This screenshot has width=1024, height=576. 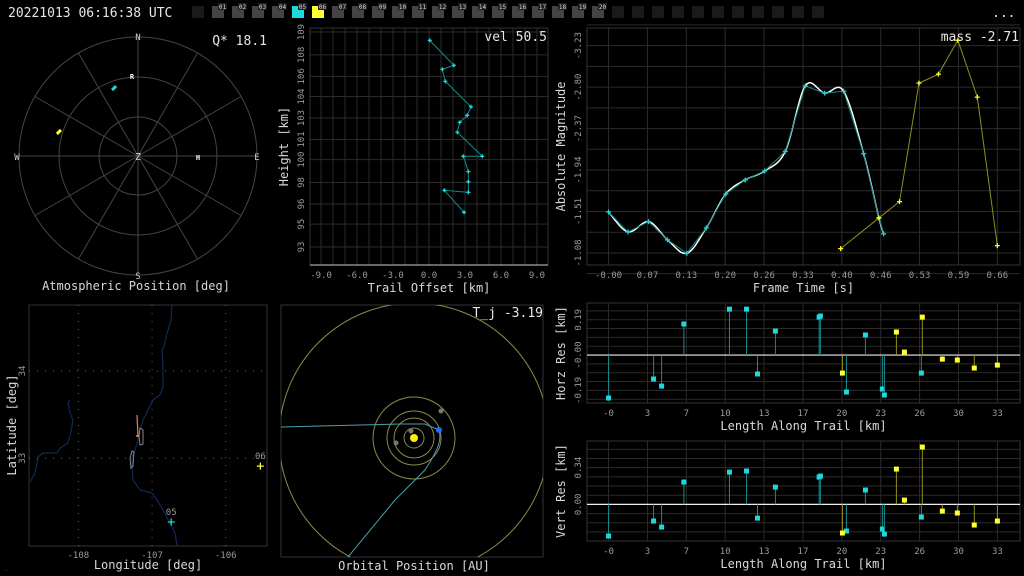 What do you see at coordinates (599, 10) in the screenshot?
I see `station-toggle-20: 20` at bounding box center [599, 10].